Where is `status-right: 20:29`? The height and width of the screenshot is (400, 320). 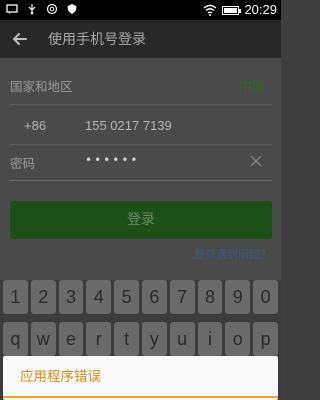 status-right: 20:29 is located at coordinates (240, 10).